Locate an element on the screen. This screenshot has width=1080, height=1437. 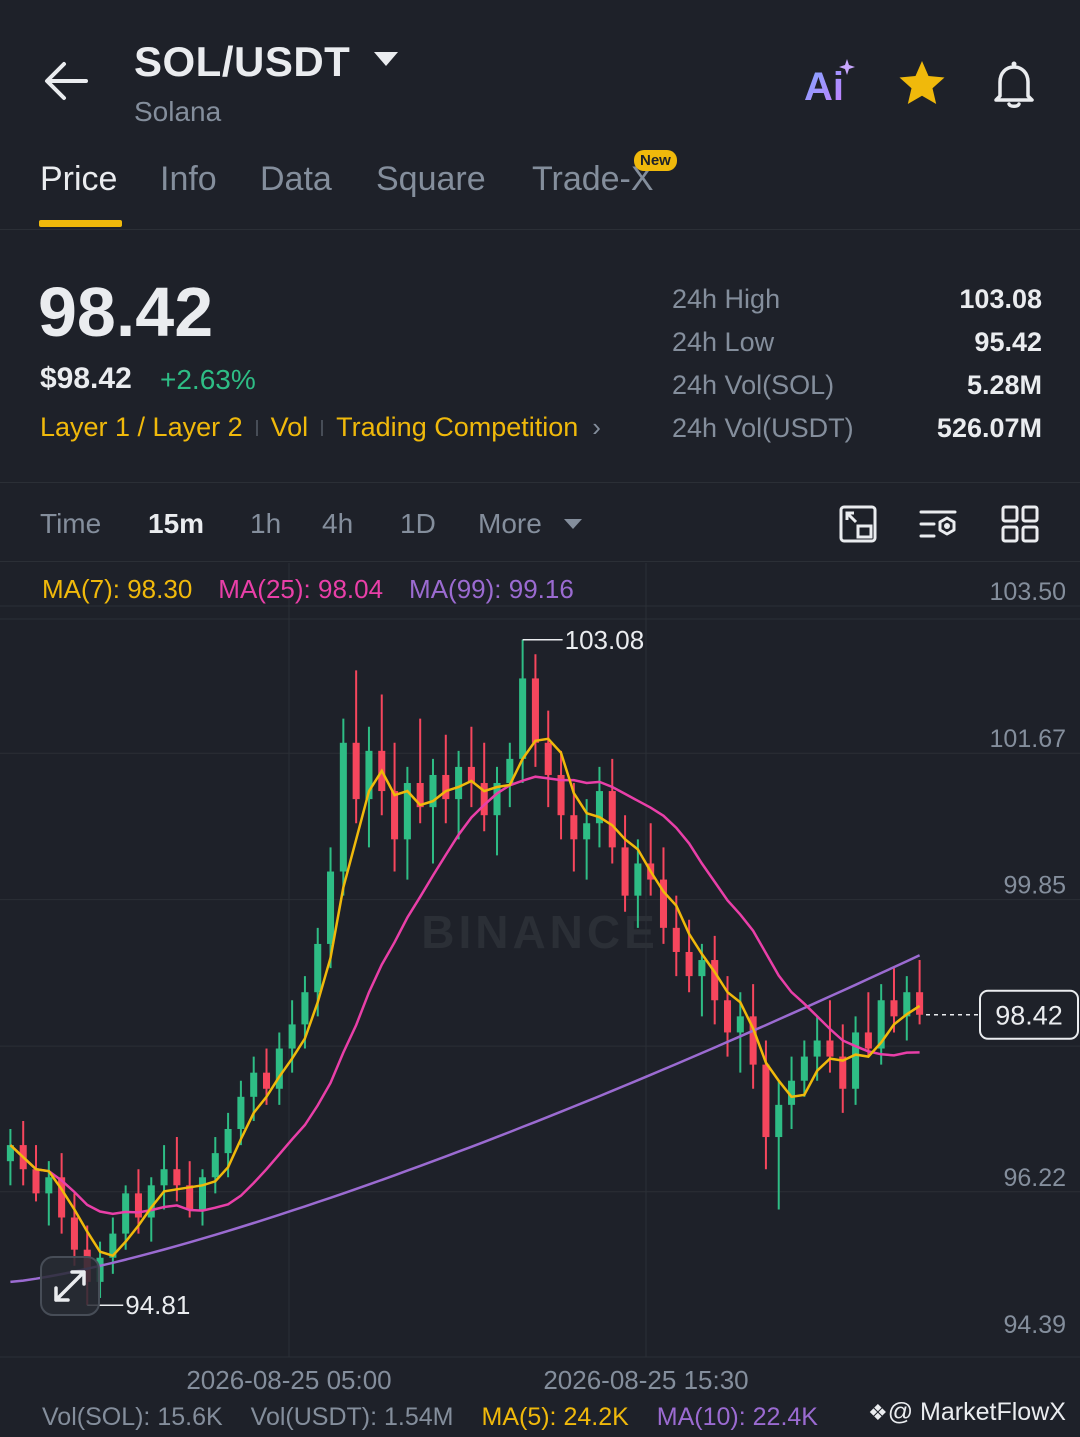
y-axis-tick-label: 94.39 is located at coordinates (1034, 1325).